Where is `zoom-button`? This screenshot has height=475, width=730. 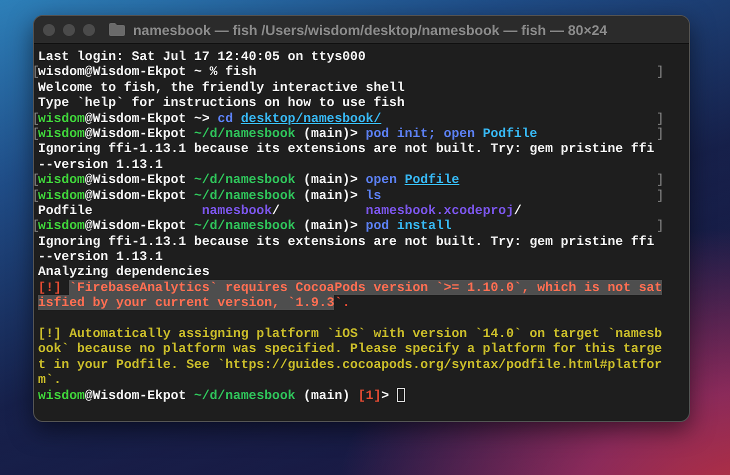 zoom-button is located at coordinates (89, 30).